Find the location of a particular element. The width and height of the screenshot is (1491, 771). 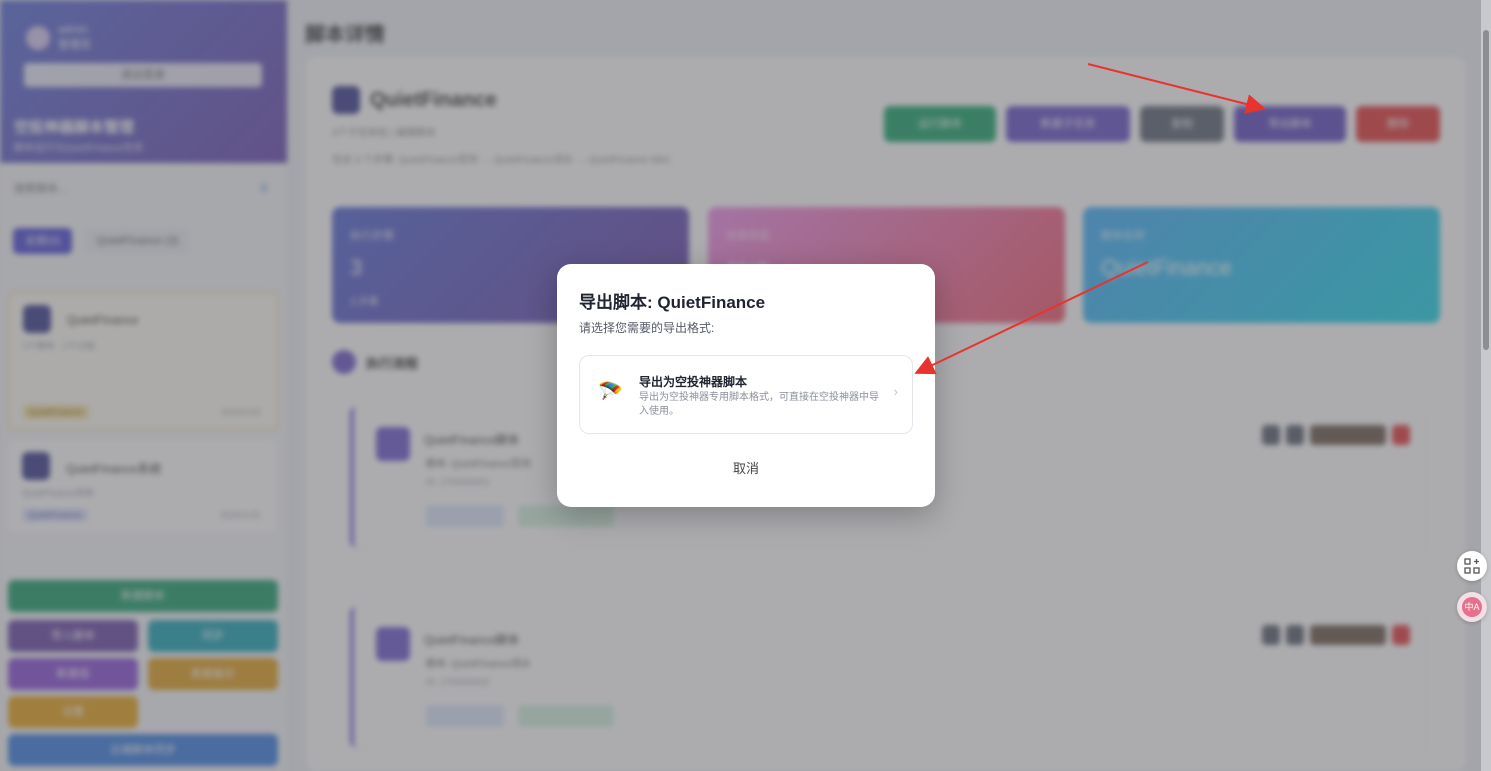

arrow-to-export-button is located at coordinates (1176, 88).